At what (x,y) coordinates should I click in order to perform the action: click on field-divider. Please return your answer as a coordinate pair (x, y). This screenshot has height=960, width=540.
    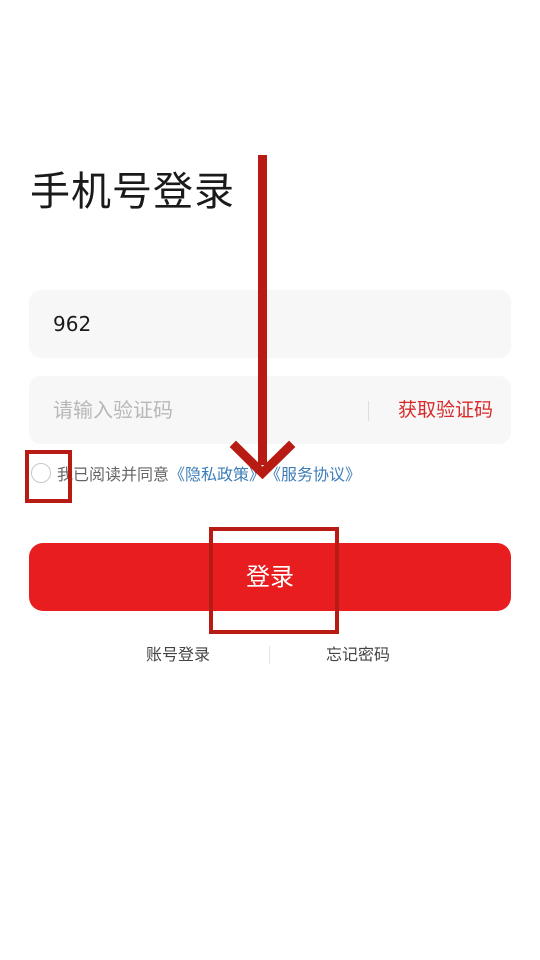
    Looking at the image, I should click on (368, 411).